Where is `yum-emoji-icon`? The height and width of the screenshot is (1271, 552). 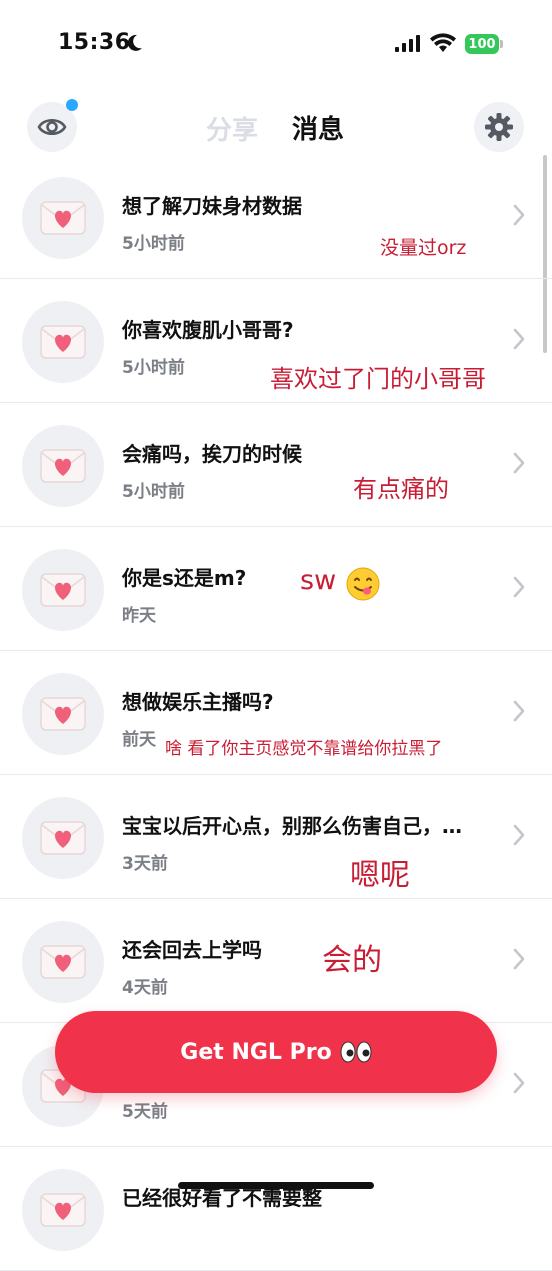 yum-emoji-icon is located at coordinates (363, 584).